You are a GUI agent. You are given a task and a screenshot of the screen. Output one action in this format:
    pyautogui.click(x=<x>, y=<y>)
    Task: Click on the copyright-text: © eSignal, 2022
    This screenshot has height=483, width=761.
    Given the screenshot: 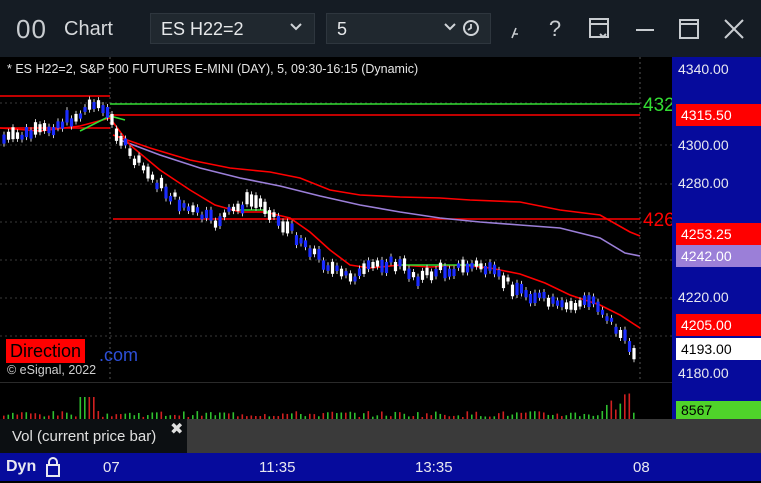 What is the action you would take?
    pyautogui.click(x=52, y=370)
    